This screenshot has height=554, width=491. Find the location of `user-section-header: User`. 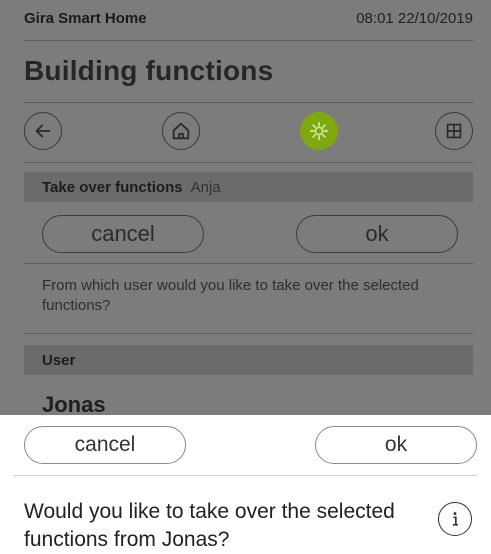

user-section-header: User is located at coordinates (248, 360).